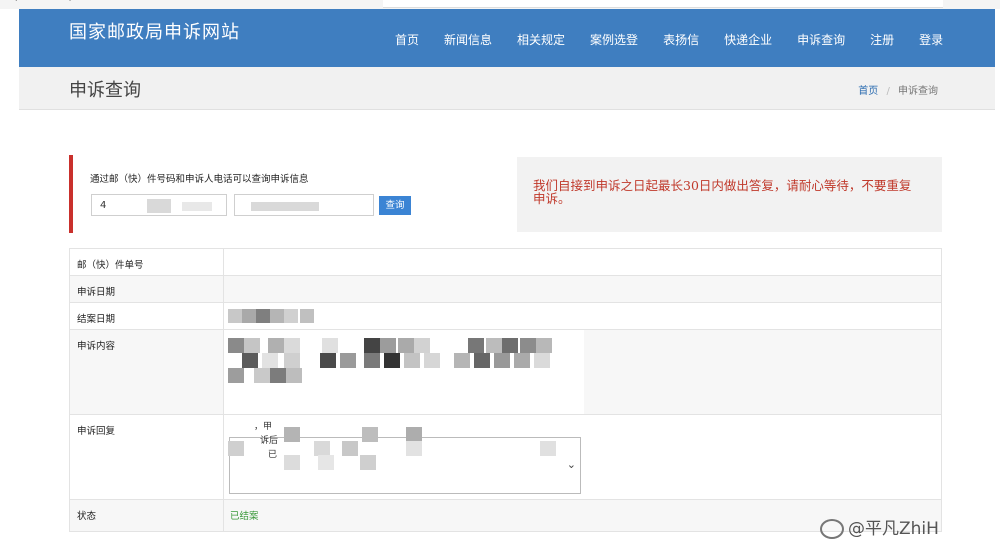 The height and width of the screenshot is (549, 1000). What do you see at coordinates (681, 39) in the screenshot?
I see `nav-praise: 表扬信` at bounding box center [681, 39].